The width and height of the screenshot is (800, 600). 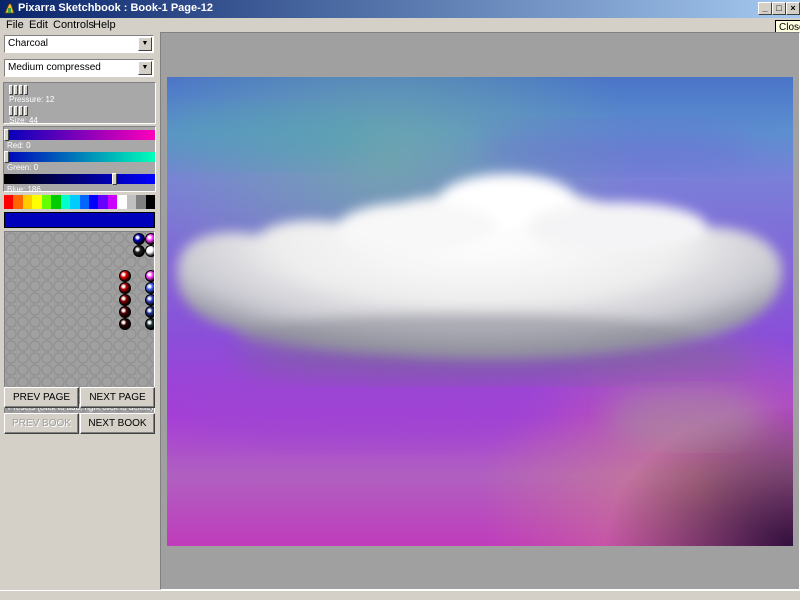 I want to click on green-slider-thumb, so click(x=6, y=157).